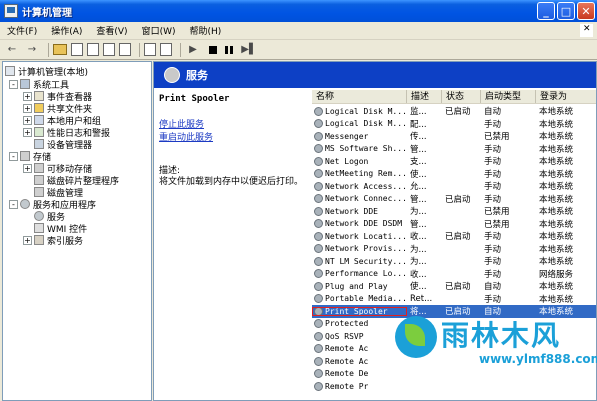 The width and height of the screenshot is (597, 401). What do you see at coordinates (71, 180) in the screenshot?
I see `tree-item: 磁盘碎片整理程序` at bounding box center [71, 180].